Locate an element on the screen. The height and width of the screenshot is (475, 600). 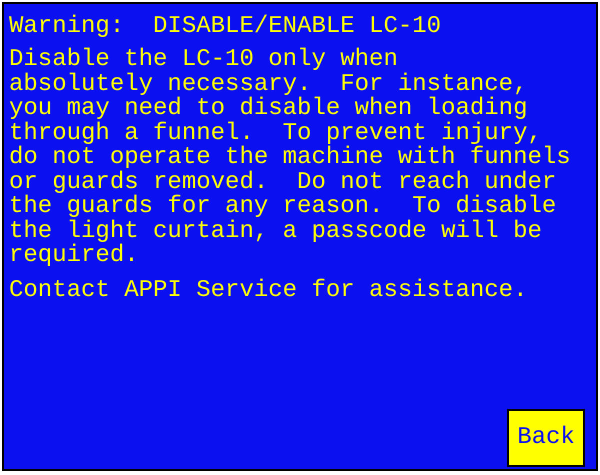
message-text: Contact APPI Service for assistance. is located at coordinates (268, 290).